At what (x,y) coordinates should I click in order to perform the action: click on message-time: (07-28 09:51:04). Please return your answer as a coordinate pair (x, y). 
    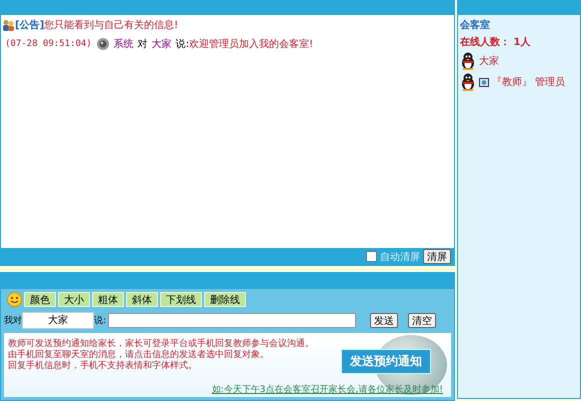
    Looking at the image, I should click on (48, 44).